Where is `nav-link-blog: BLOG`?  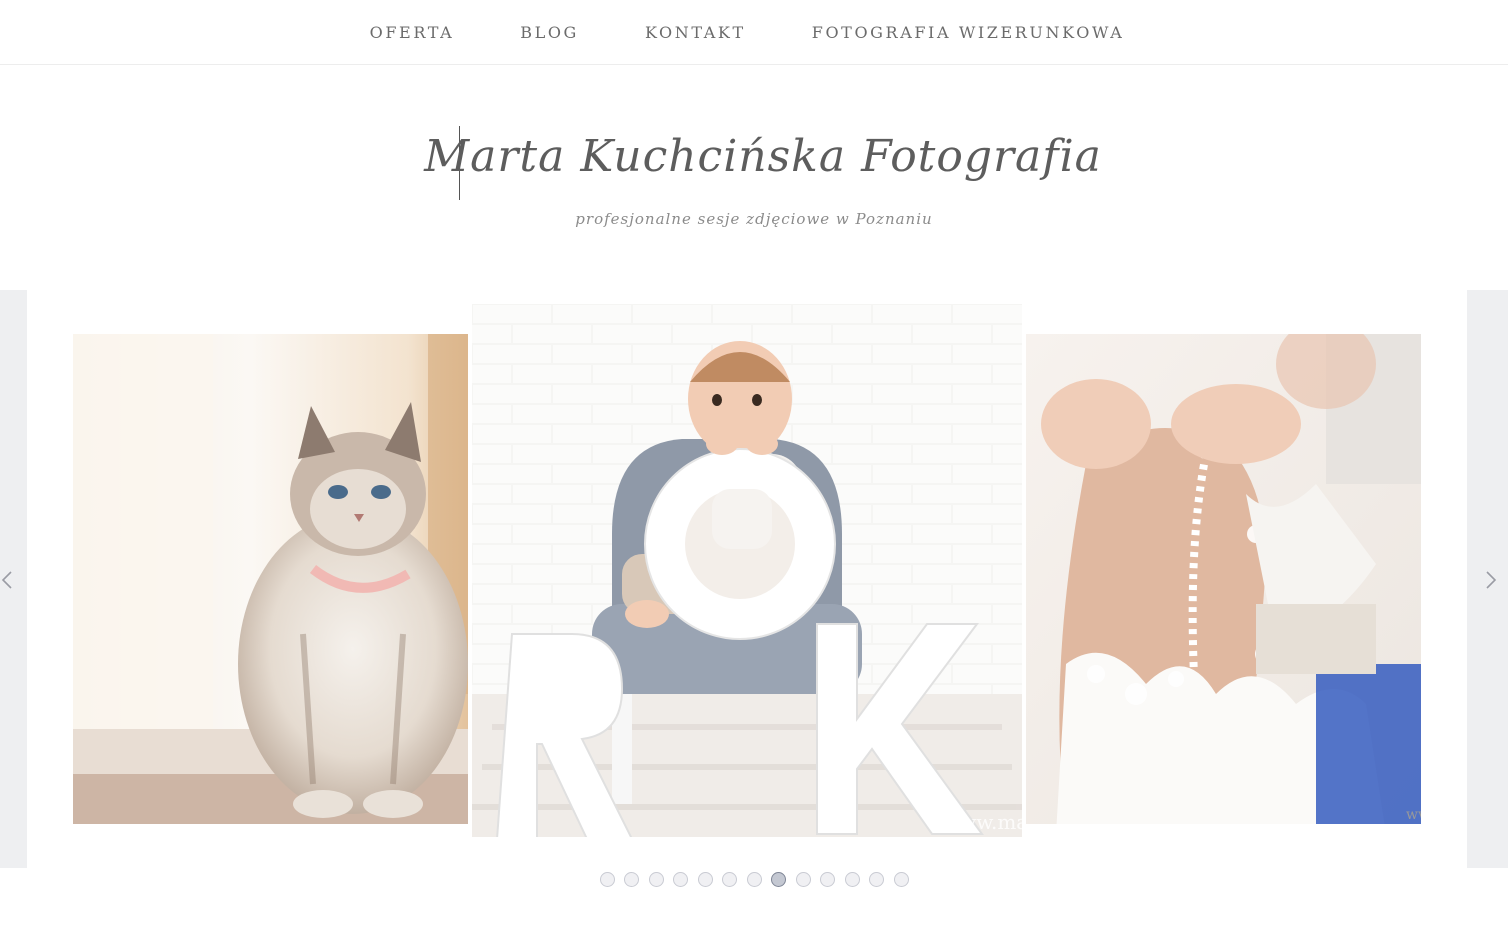
nav-link-blog: BLOG is located at coordinates (549, 32).